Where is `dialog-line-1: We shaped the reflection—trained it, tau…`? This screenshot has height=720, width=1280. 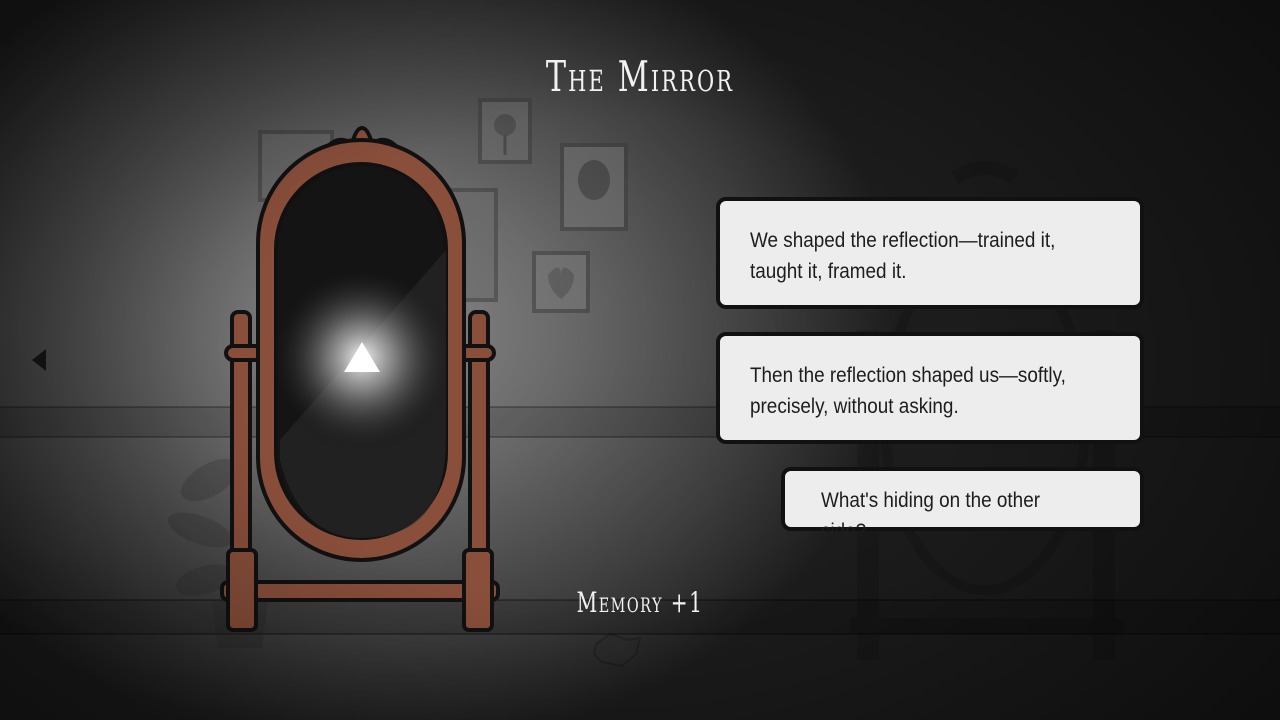
dialog-line-1: We shaped the reflection—trained it, tau… is located at coordinates (930, 253).